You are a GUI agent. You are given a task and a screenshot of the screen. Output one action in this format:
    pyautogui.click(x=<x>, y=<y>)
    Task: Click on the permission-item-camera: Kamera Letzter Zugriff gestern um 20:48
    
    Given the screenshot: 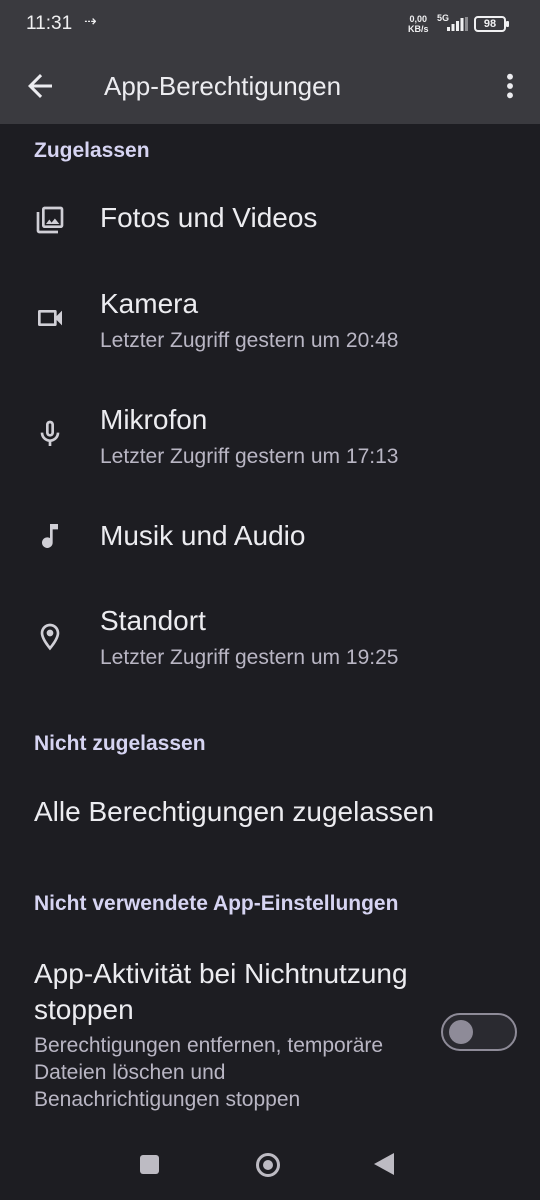 What is the action you would take?
    pyautogui.click(x=270, y=328)
    